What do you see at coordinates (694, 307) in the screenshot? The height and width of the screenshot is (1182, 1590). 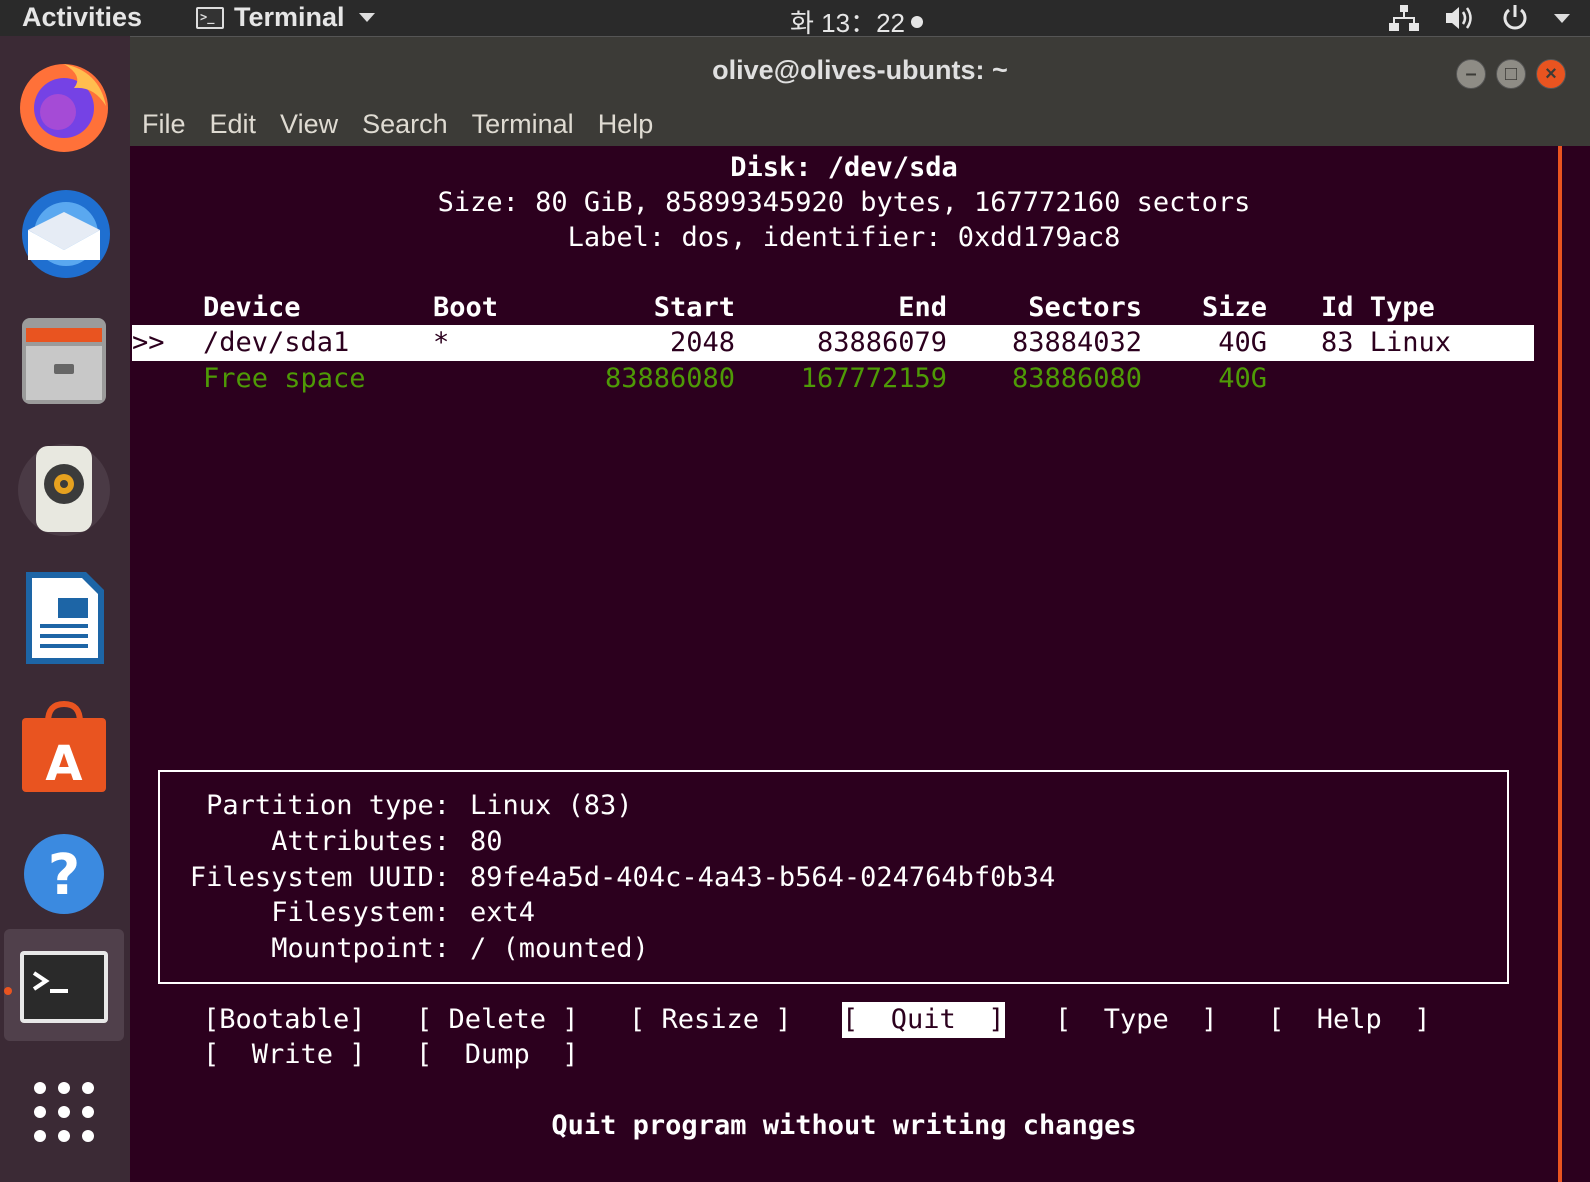 I see `col-start: Start` at bounding box center [694, 307].